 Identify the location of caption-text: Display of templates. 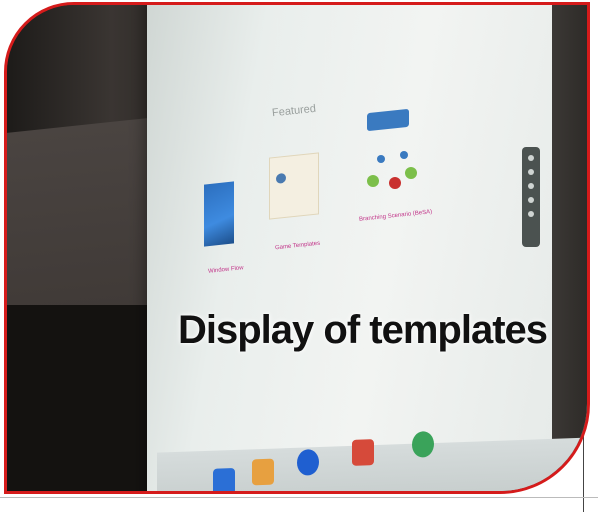
(363, 330).